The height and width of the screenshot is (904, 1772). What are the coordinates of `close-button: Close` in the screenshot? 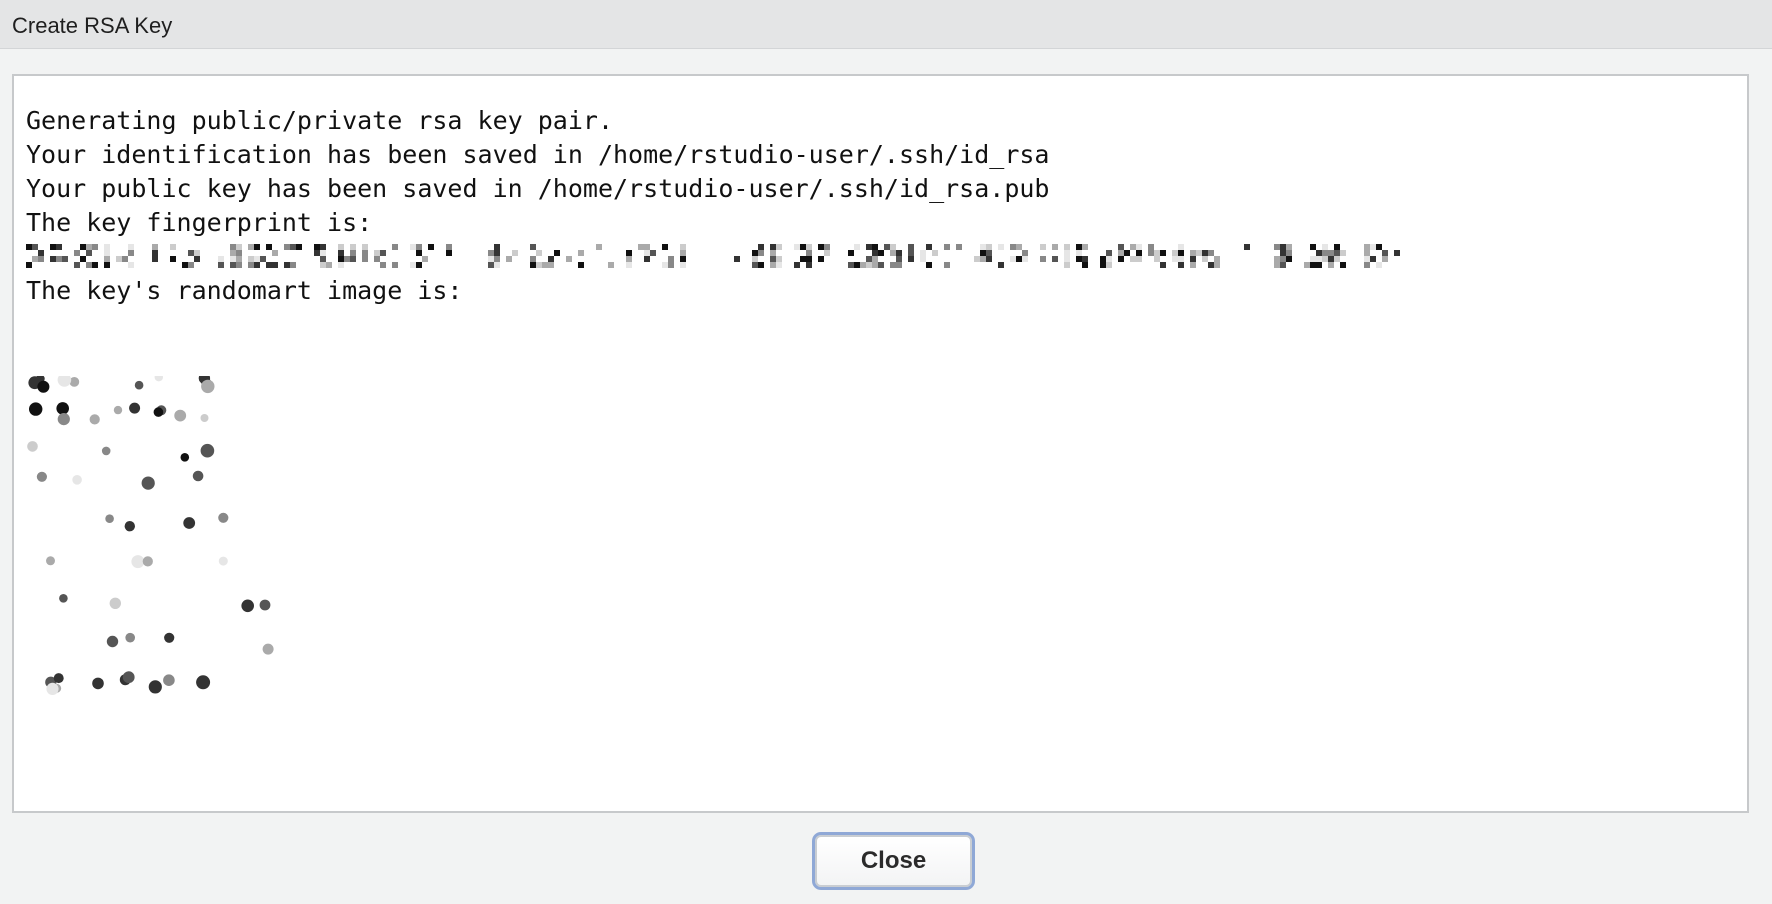 It's located at (893, 861).